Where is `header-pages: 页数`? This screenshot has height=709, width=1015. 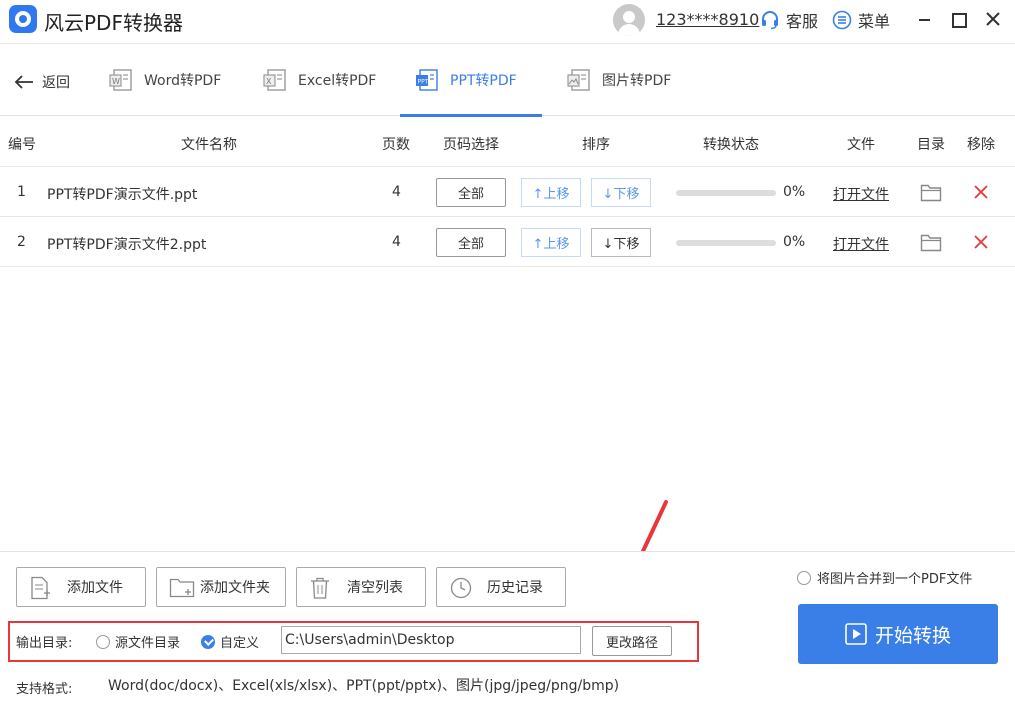 header-pages: 页数 is located at coordinates (396, 145).